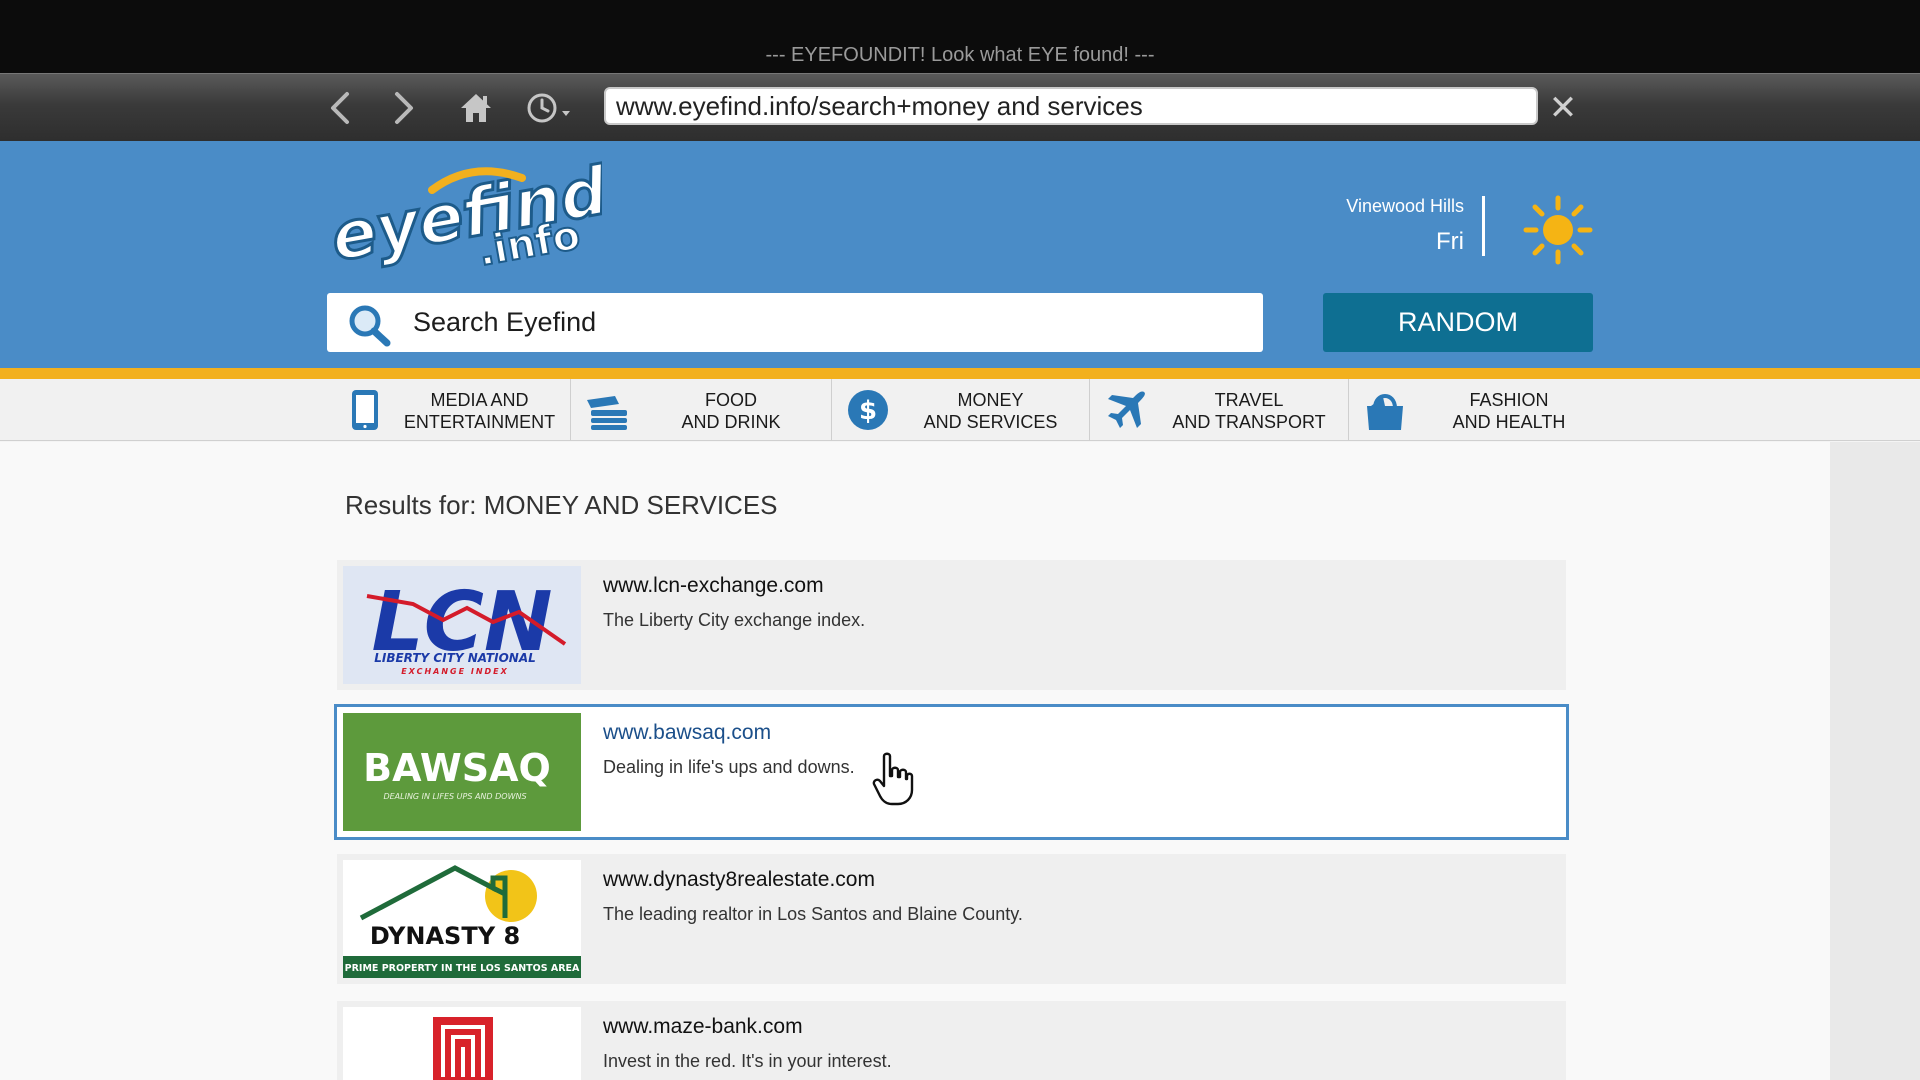 This screenshot has height=1080, width=1920. What do you see at coordinates (455, 658) in the screenshot?
I see `svg-text: LIBERTY CITY NATIONAL` at bounding box center [455, 658].